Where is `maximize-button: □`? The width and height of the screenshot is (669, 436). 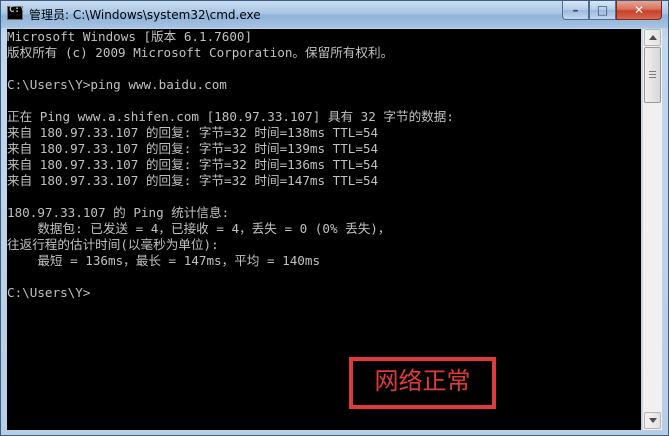 maximize-button: □ is located at coordinates (602, 10).